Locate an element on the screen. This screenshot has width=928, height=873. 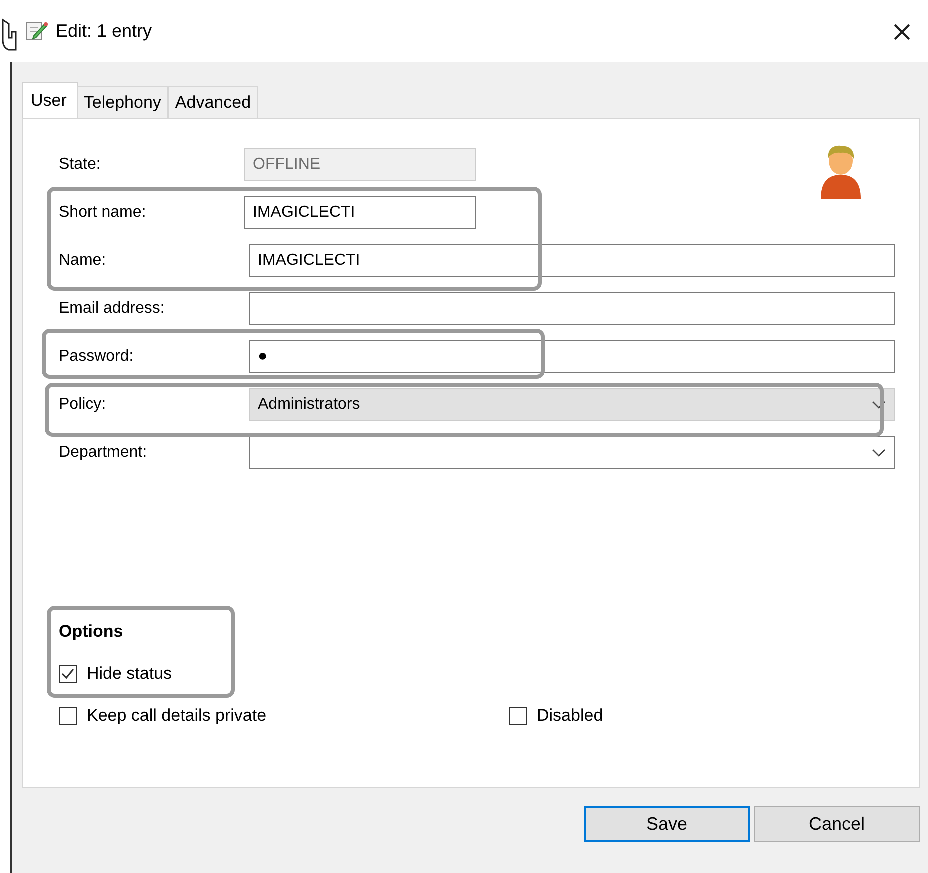
field-label: Password: is located at coordinates (97, 357).